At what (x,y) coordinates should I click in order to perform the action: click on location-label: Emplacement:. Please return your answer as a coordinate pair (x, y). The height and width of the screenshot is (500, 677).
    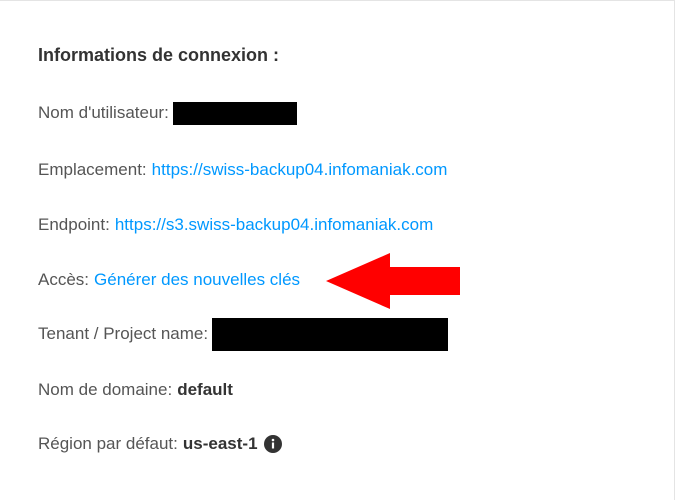
    Looking at the image, I should click on (92, 169).